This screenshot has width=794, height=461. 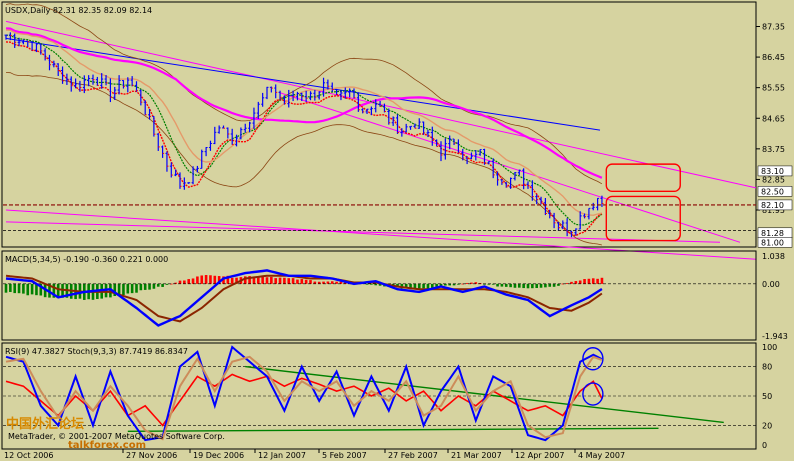 What do you see at coordinates (773, 26) in the screenshot?
I see `price-tick-label: 87.35` at bounding box center [773, 26].